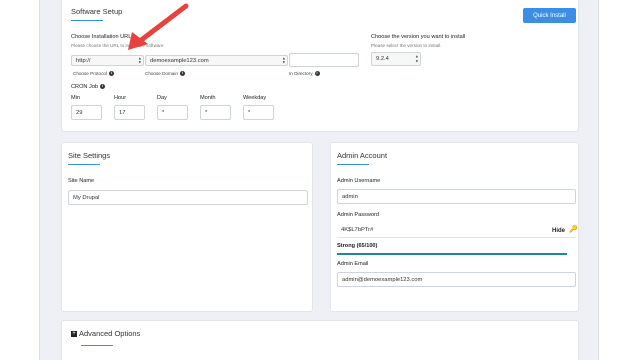  What do you see at coordinates (304, 74) in the screenshot?
I see `directory-caption: In Directory i` at bounding box center [304, 74].